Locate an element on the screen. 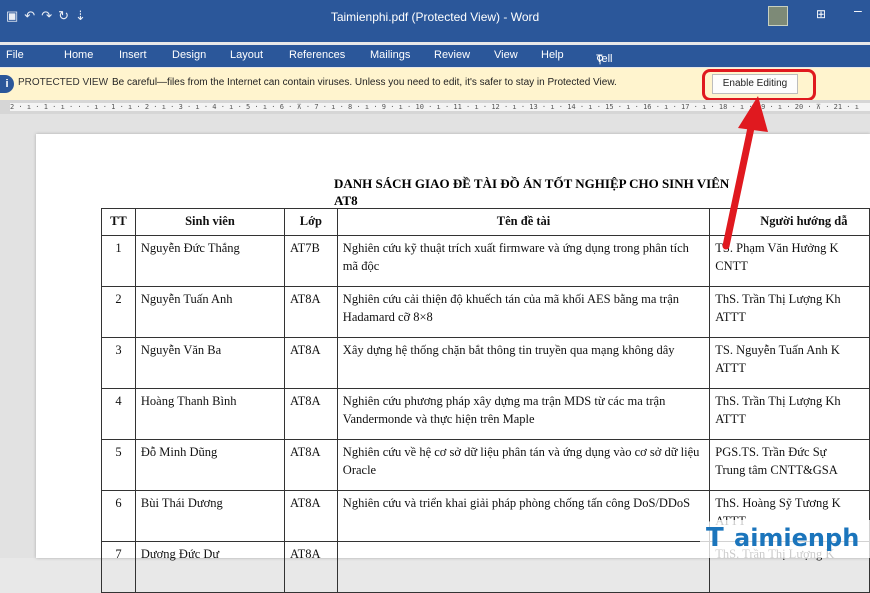 This screenshot has height=593, width=870. cell-tt: 1 is located at coordinates (118, 261).